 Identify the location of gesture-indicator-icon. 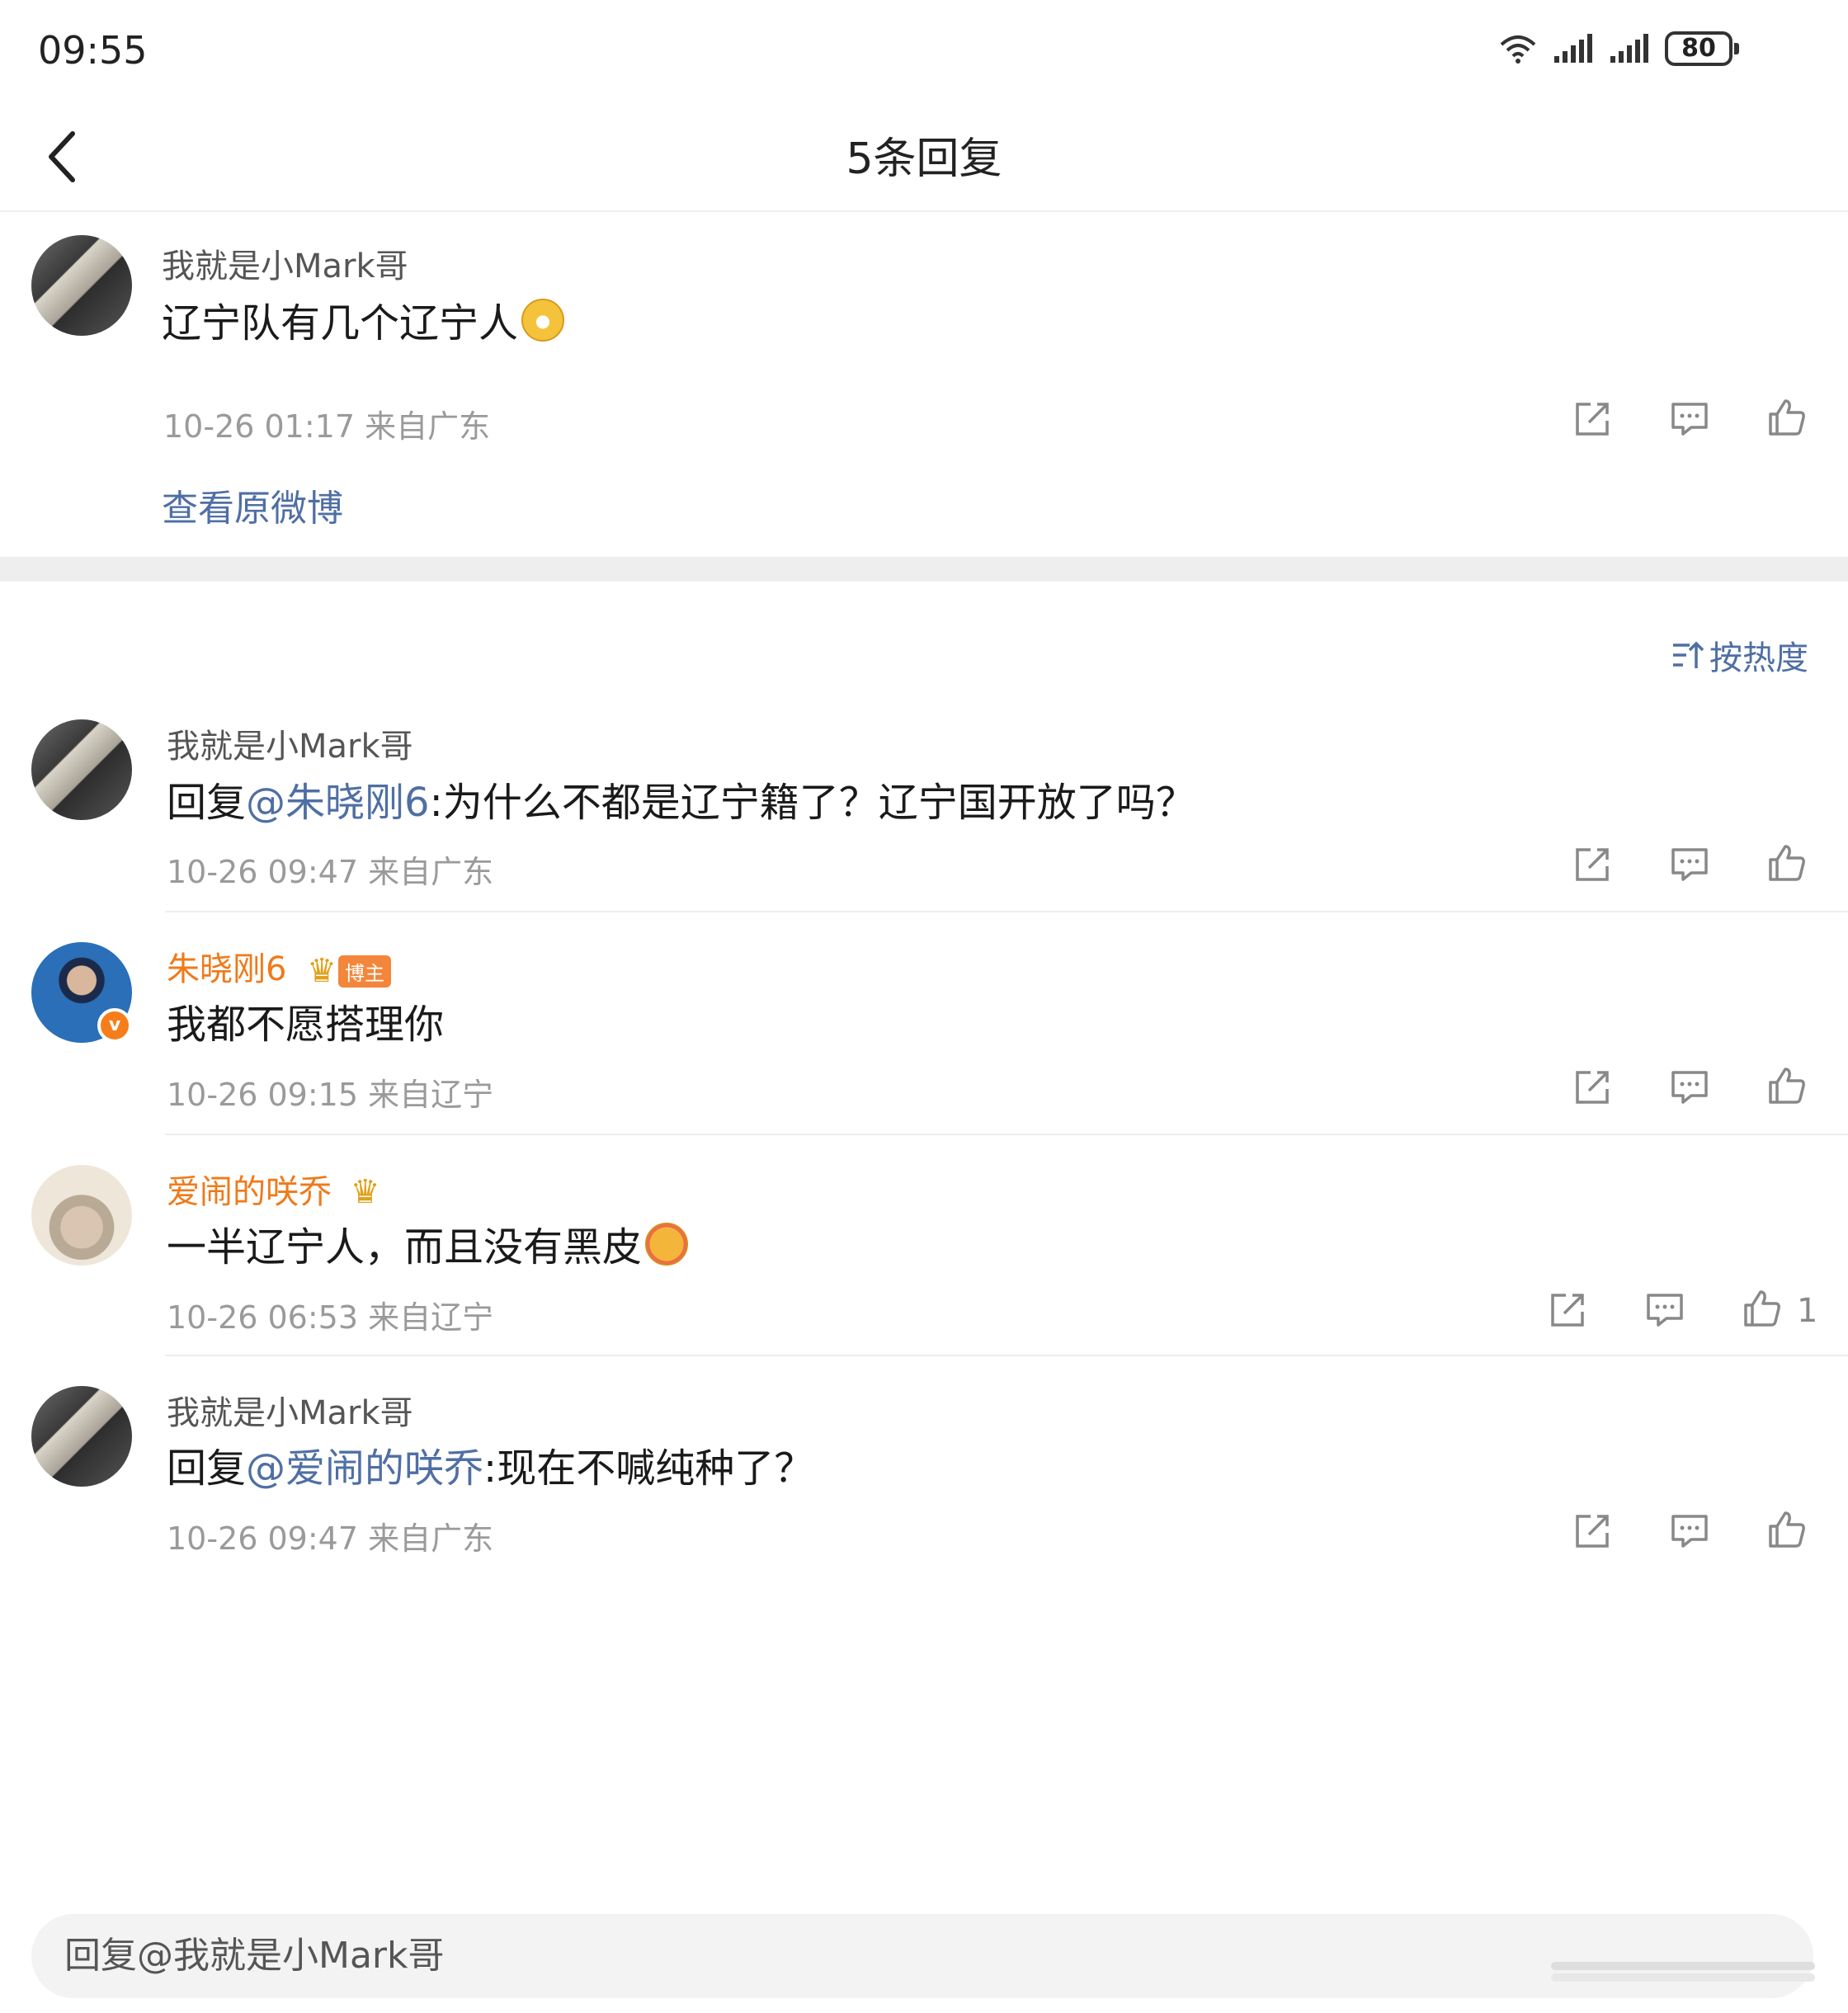
(1683, 1972).